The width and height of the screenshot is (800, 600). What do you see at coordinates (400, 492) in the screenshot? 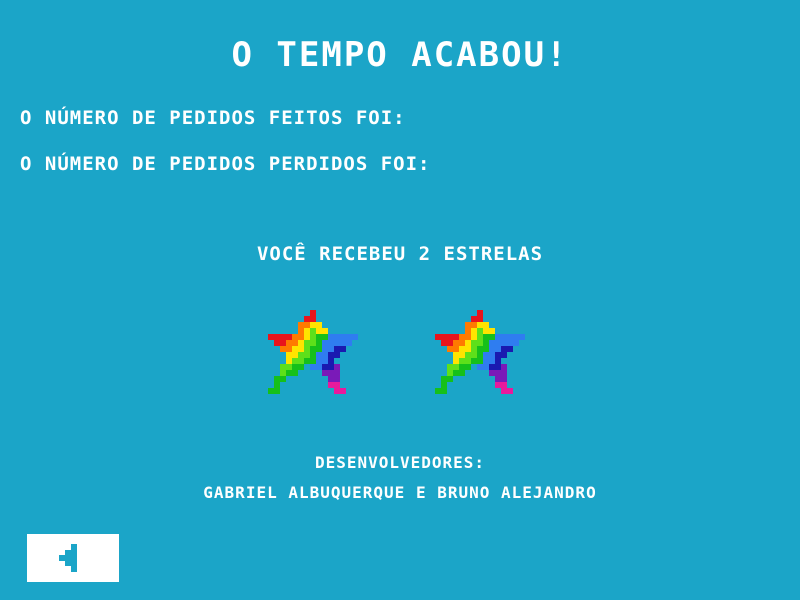
I see `credits-names: GABRIEL ALBUQUERQUE E BRUNO ALEJANDRO` at bounding box center [400, 492].